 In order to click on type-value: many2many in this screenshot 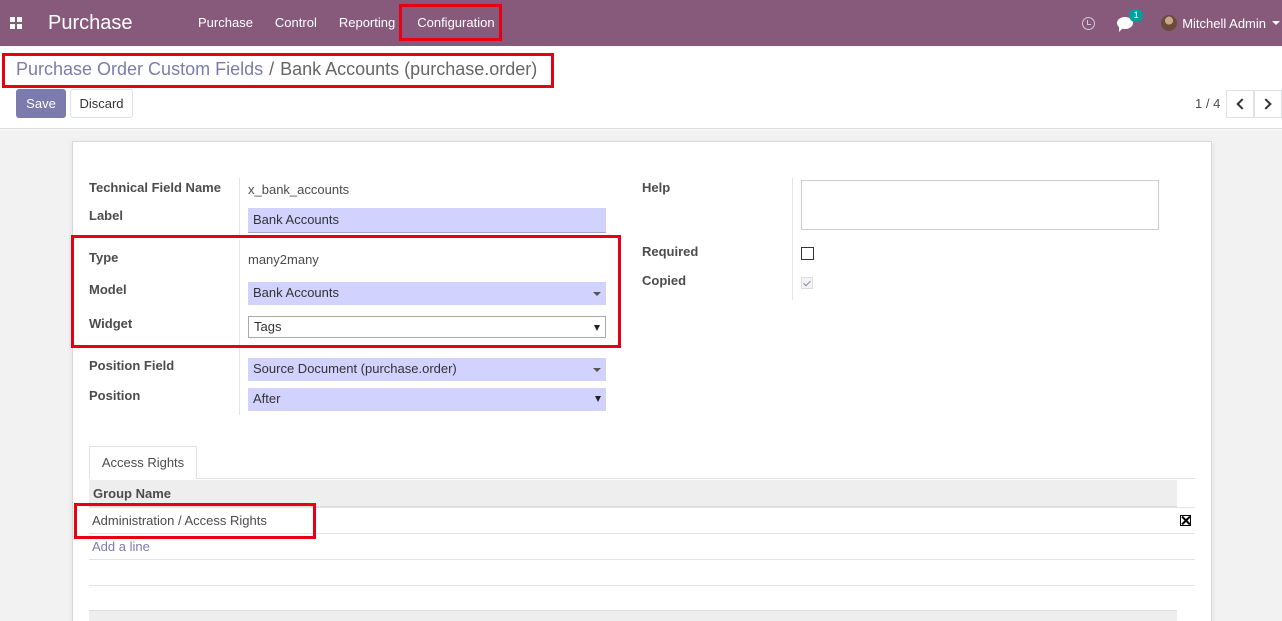, I will do `click(283, 259)`.